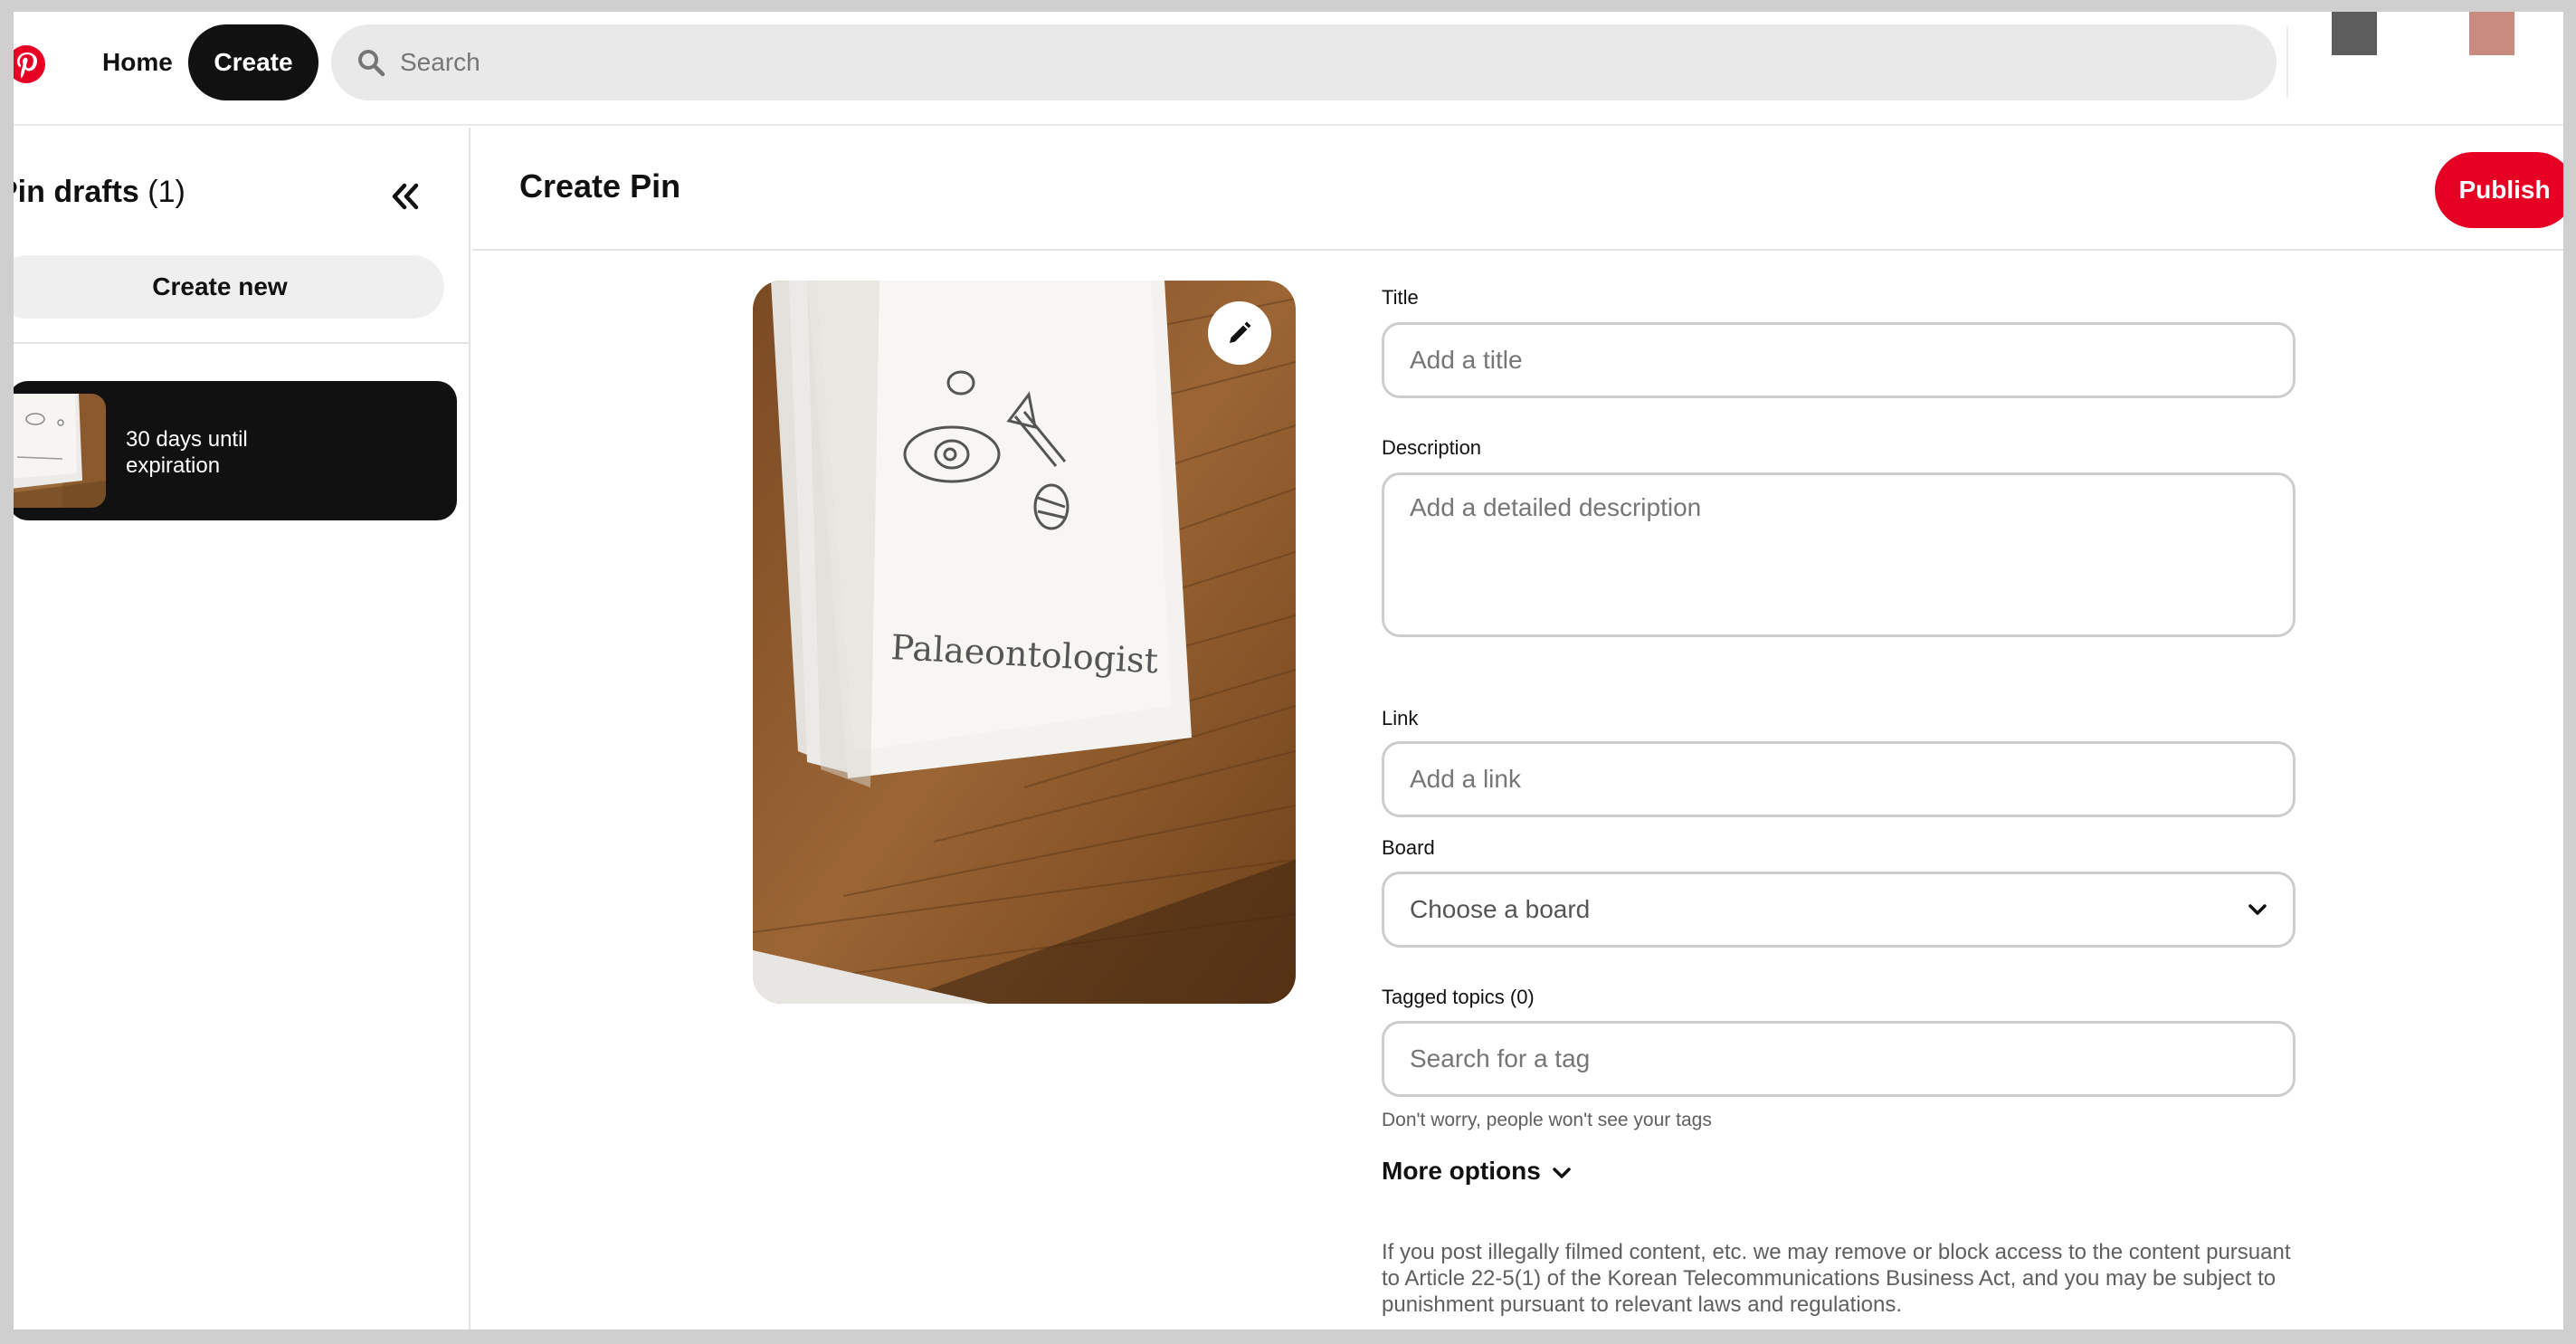 The height and width of the screenshot is (1344, 2576). I want to click on drafts-count: (1), so click(166, 192).